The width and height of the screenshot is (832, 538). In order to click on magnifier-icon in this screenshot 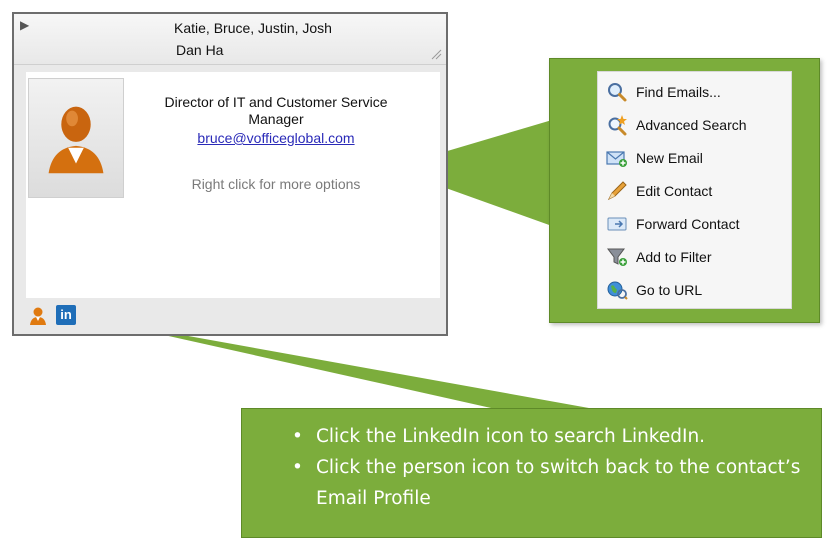, I will do `click(617, 92)`.